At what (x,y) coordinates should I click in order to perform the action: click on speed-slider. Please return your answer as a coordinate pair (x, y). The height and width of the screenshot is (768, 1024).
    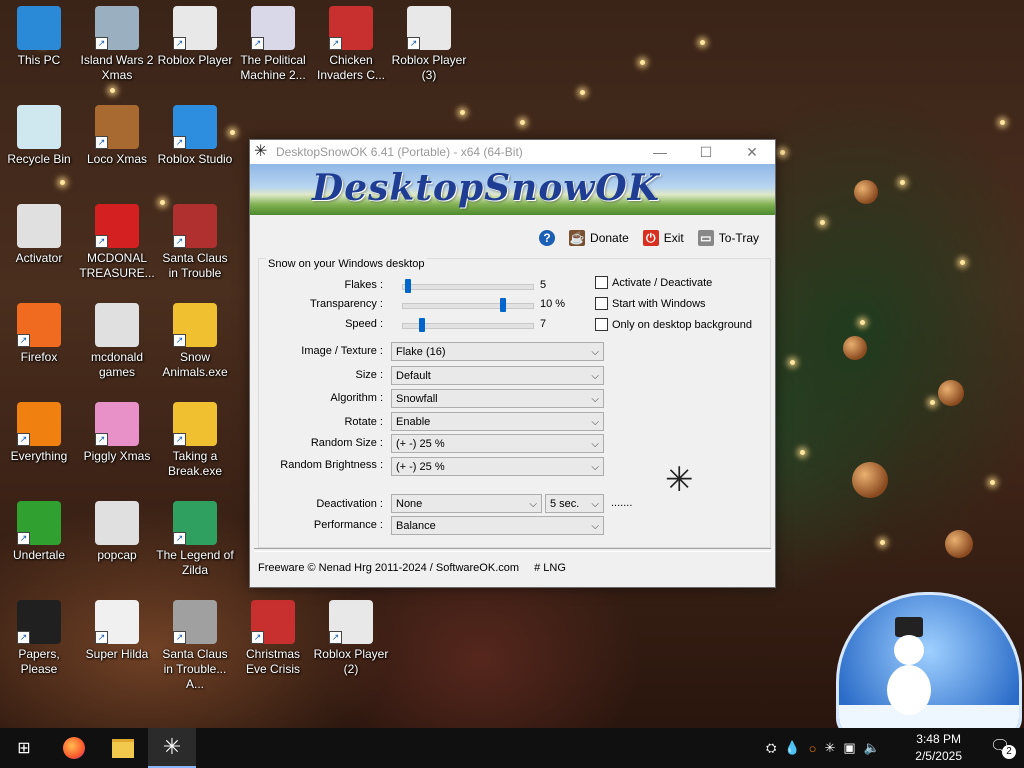
    Looking at the image, I should click on (468, 325).